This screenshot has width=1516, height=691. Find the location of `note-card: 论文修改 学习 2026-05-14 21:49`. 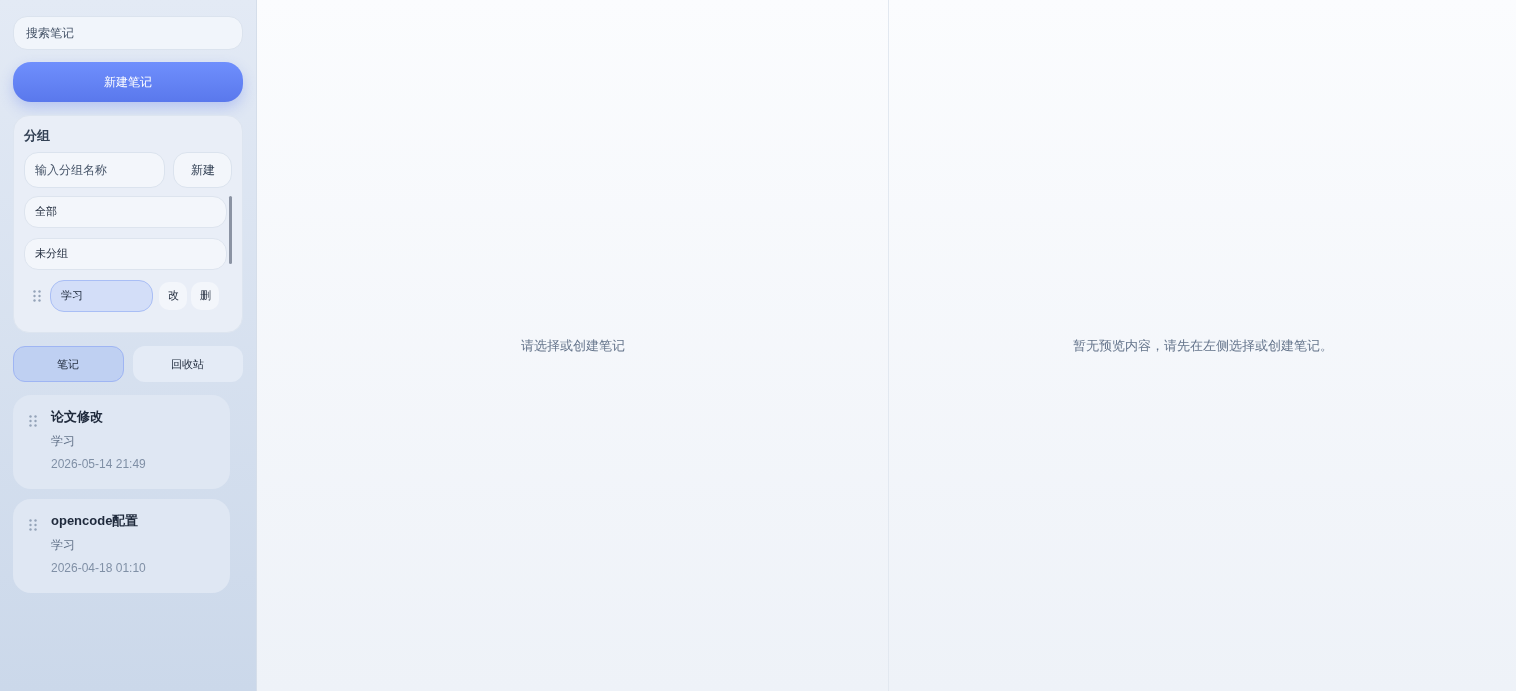

note-card: 论文修改 学习 2026-05-14 21:49 is located at coordinates (121, 442).